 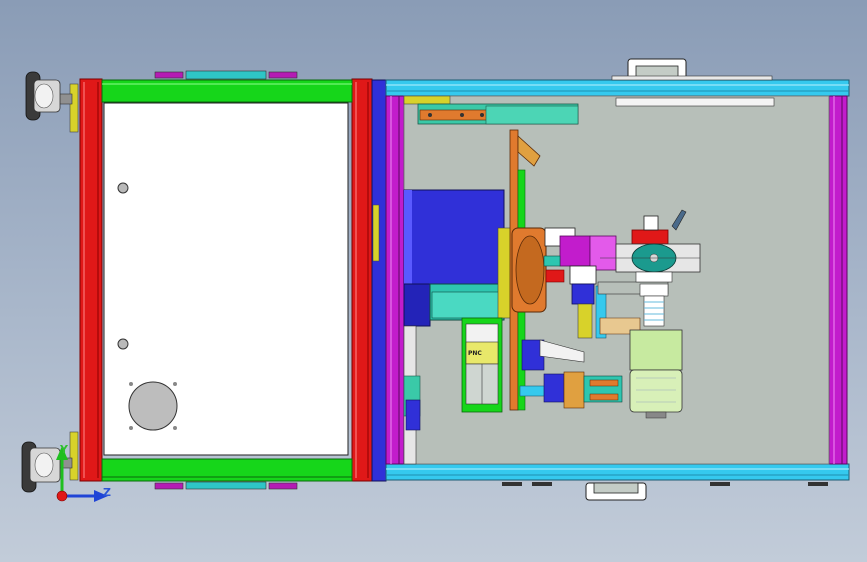 What do you see at coordinates (50, 462) in the screenshot?
I see `leveling-foot-bottom` at bounding box center [50, 462].